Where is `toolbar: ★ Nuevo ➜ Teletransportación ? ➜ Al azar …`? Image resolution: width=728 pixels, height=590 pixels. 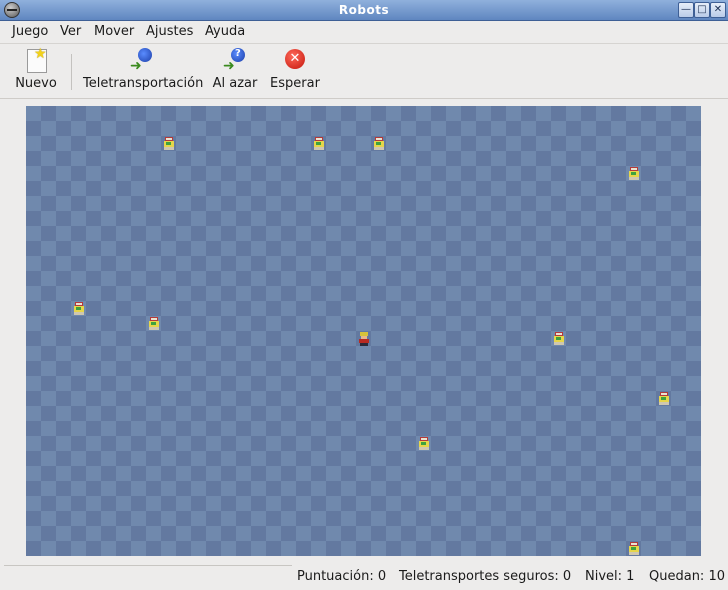 toolbar: ★ Nuevo ➜ Teletransportación ? ➜ Al azar … is located at coordinates (364, 71).